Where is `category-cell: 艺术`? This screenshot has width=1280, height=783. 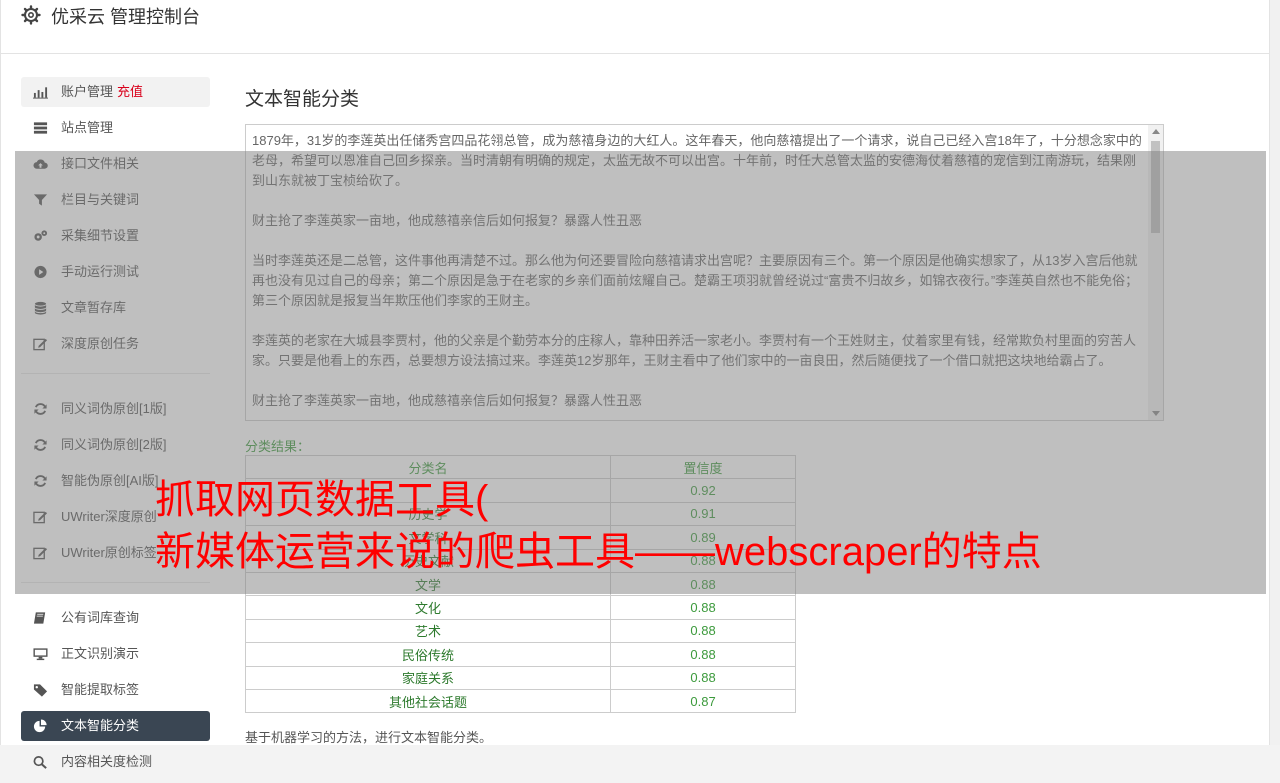
category-cell: 艺术 is located at coordinates (428, 631).